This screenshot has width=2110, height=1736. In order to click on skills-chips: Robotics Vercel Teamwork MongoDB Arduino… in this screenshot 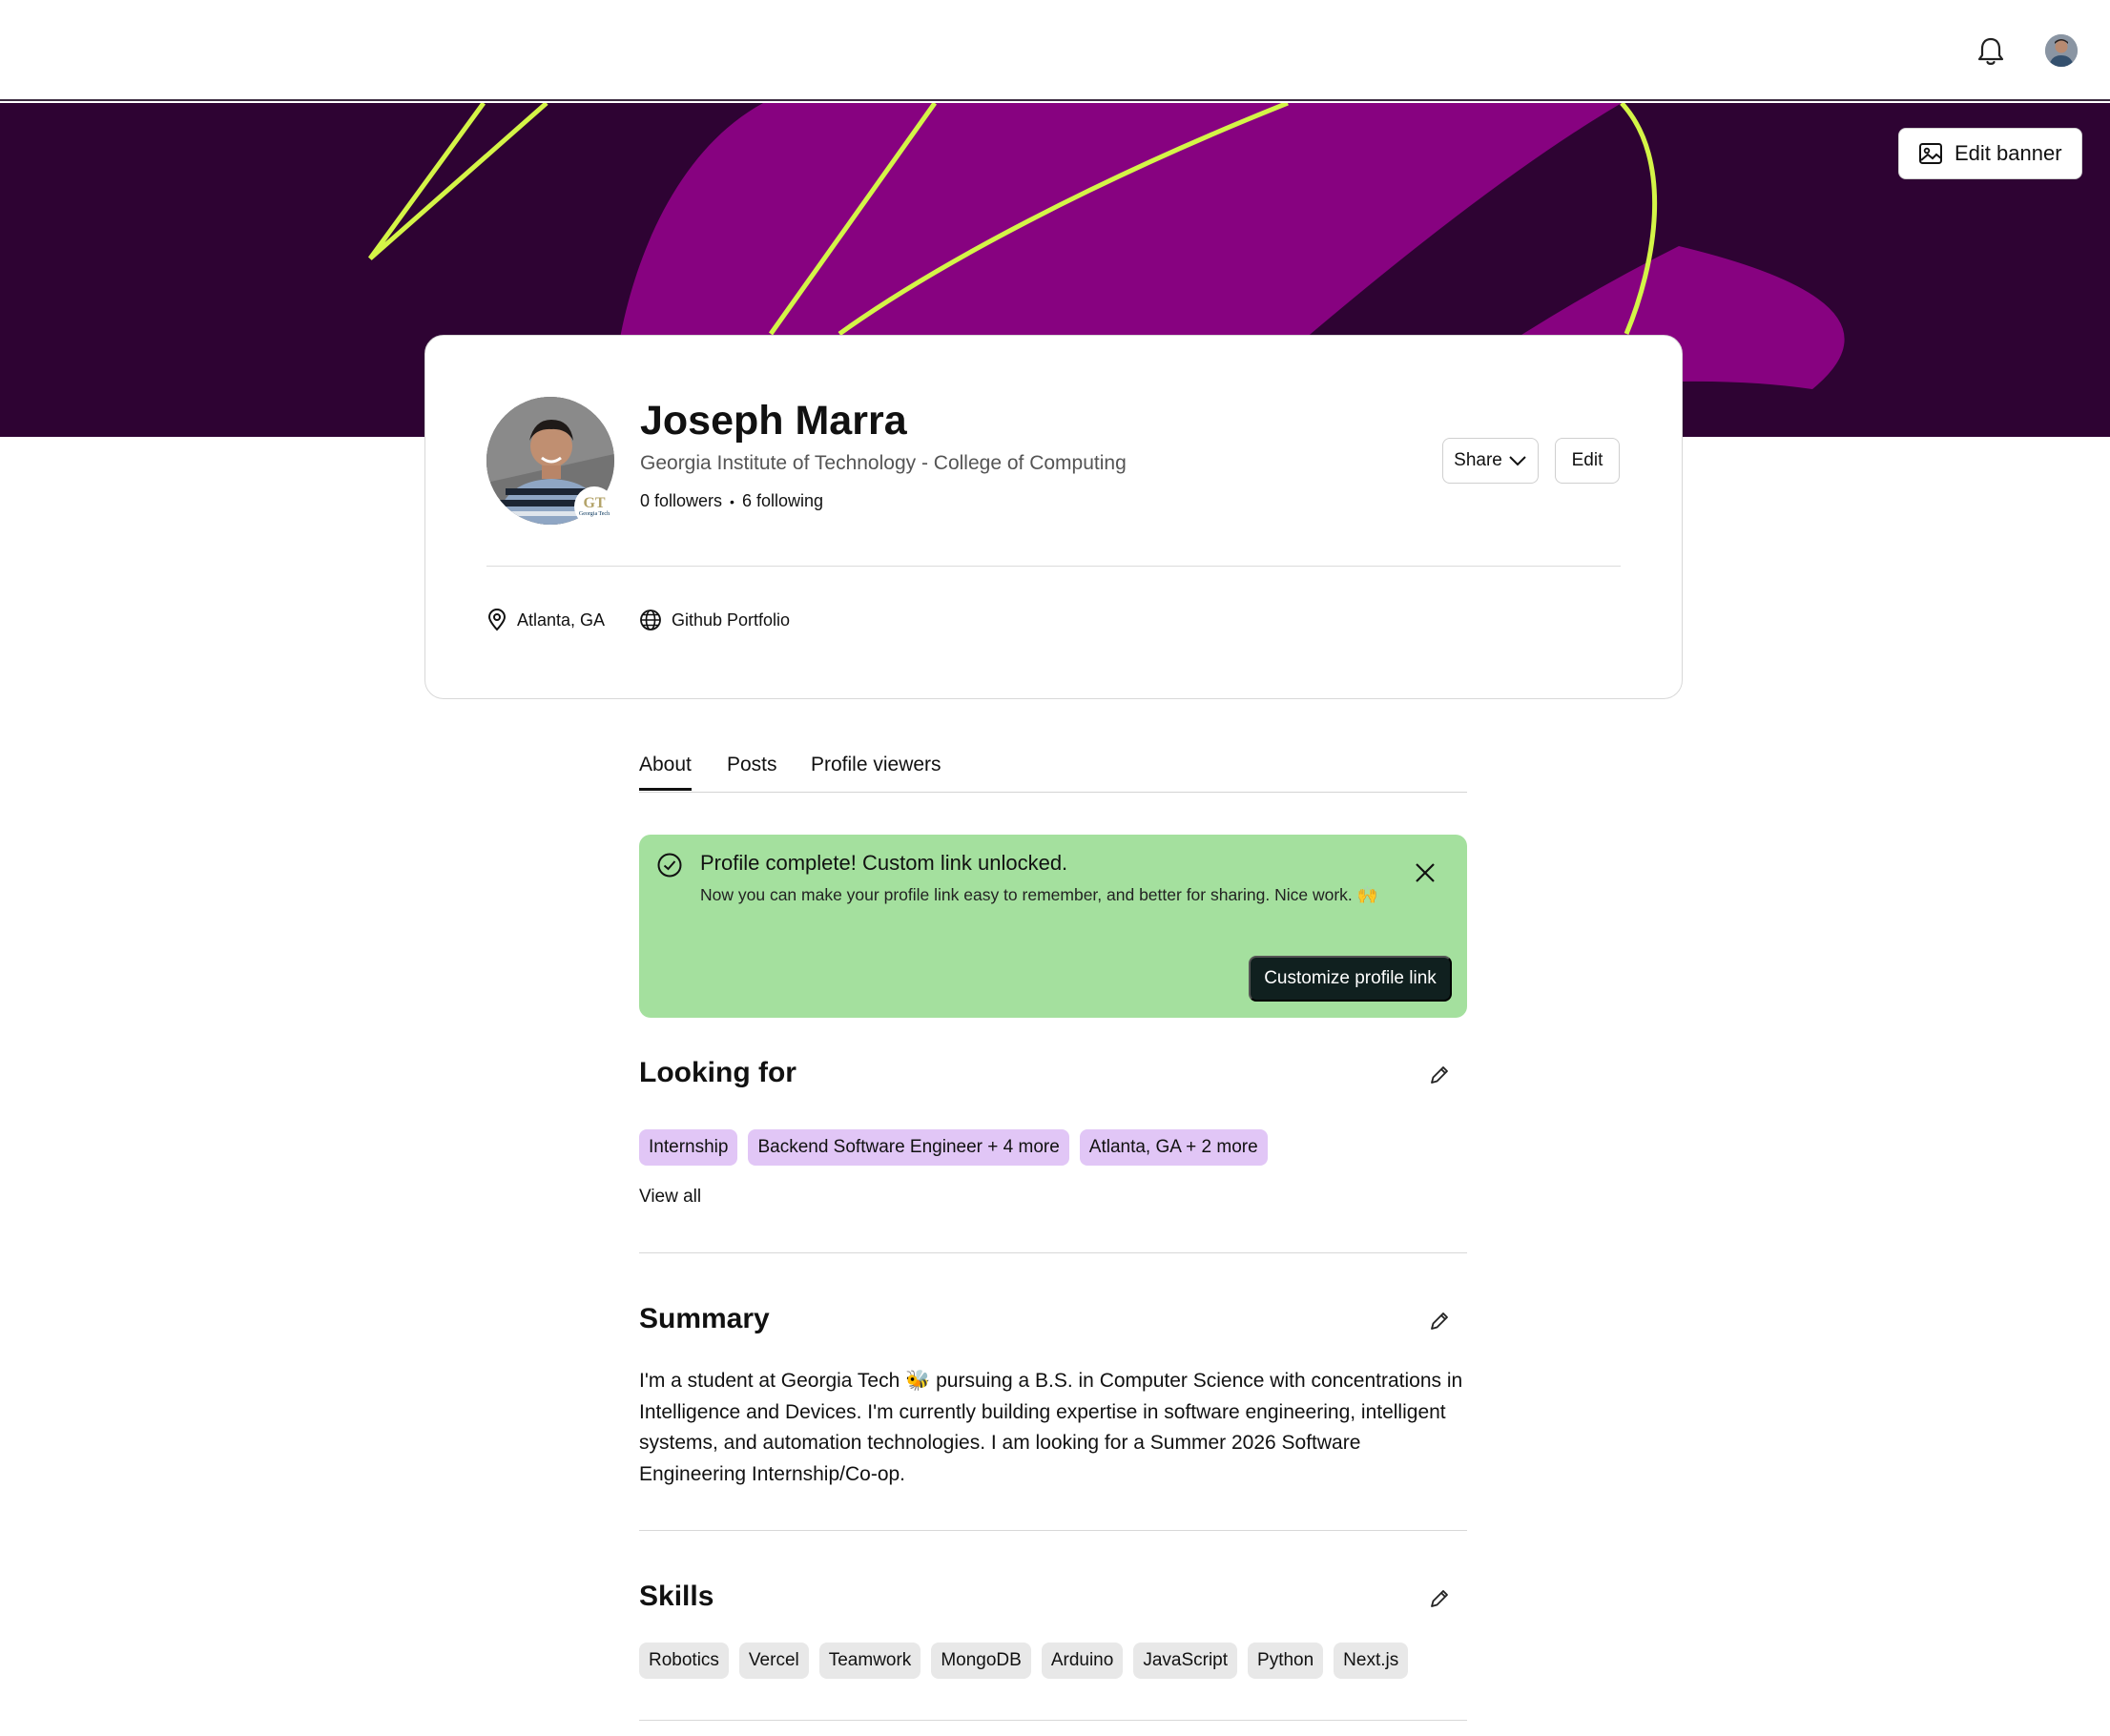, I will do `click(1024, 1661)`.